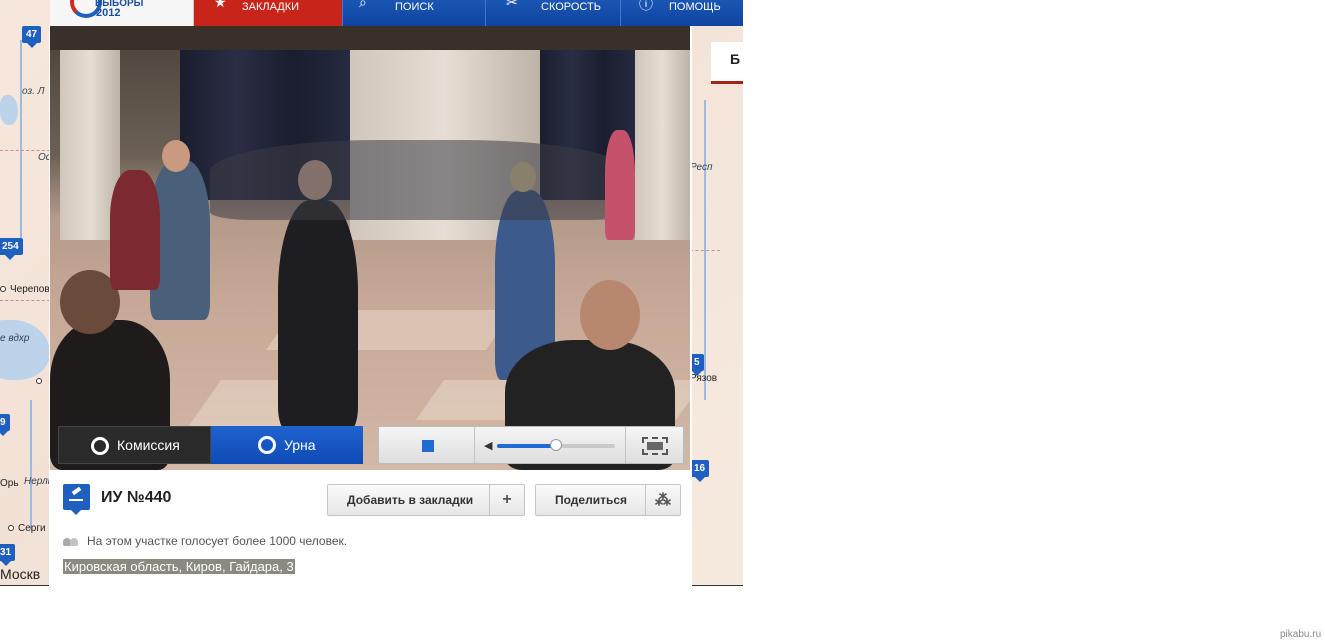 The width and height of the screenshot is (1325, 643). What do you see at coordinates (488, 445) in the screenshot?
I see `speaker-icon: ◀` at bounding box center [488, 445].